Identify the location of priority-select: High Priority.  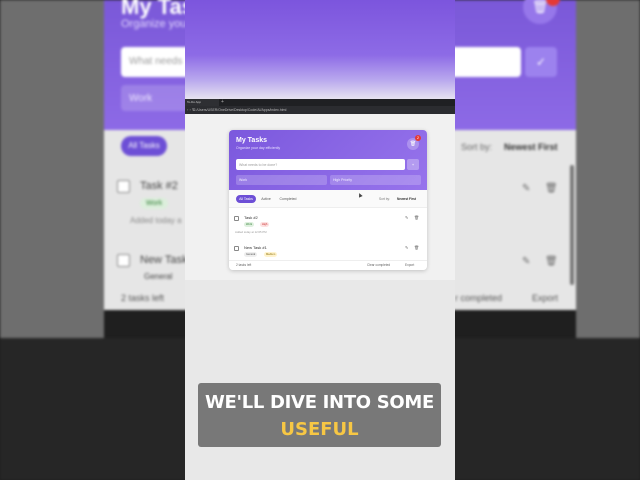
(375, 180).